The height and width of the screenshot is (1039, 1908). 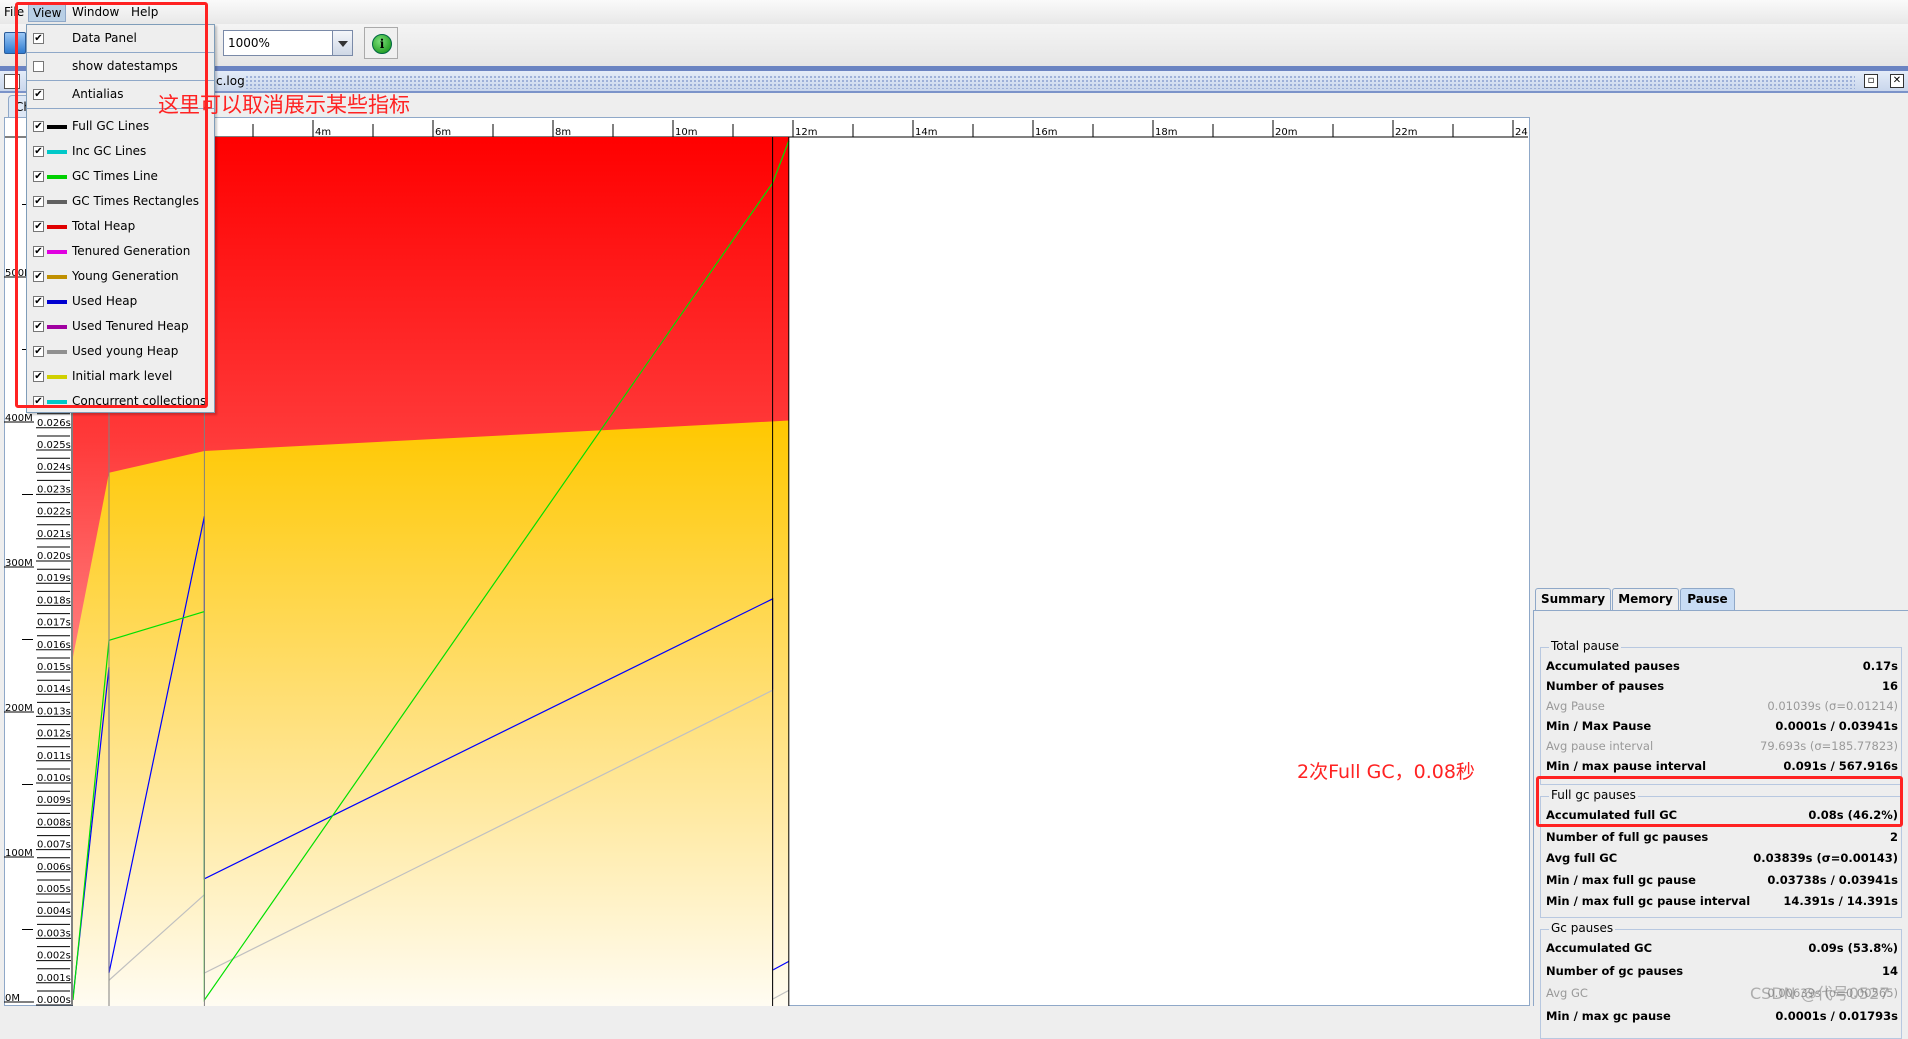 I want to click on y-time-label: 0.024s, so click(x=54, y=467).